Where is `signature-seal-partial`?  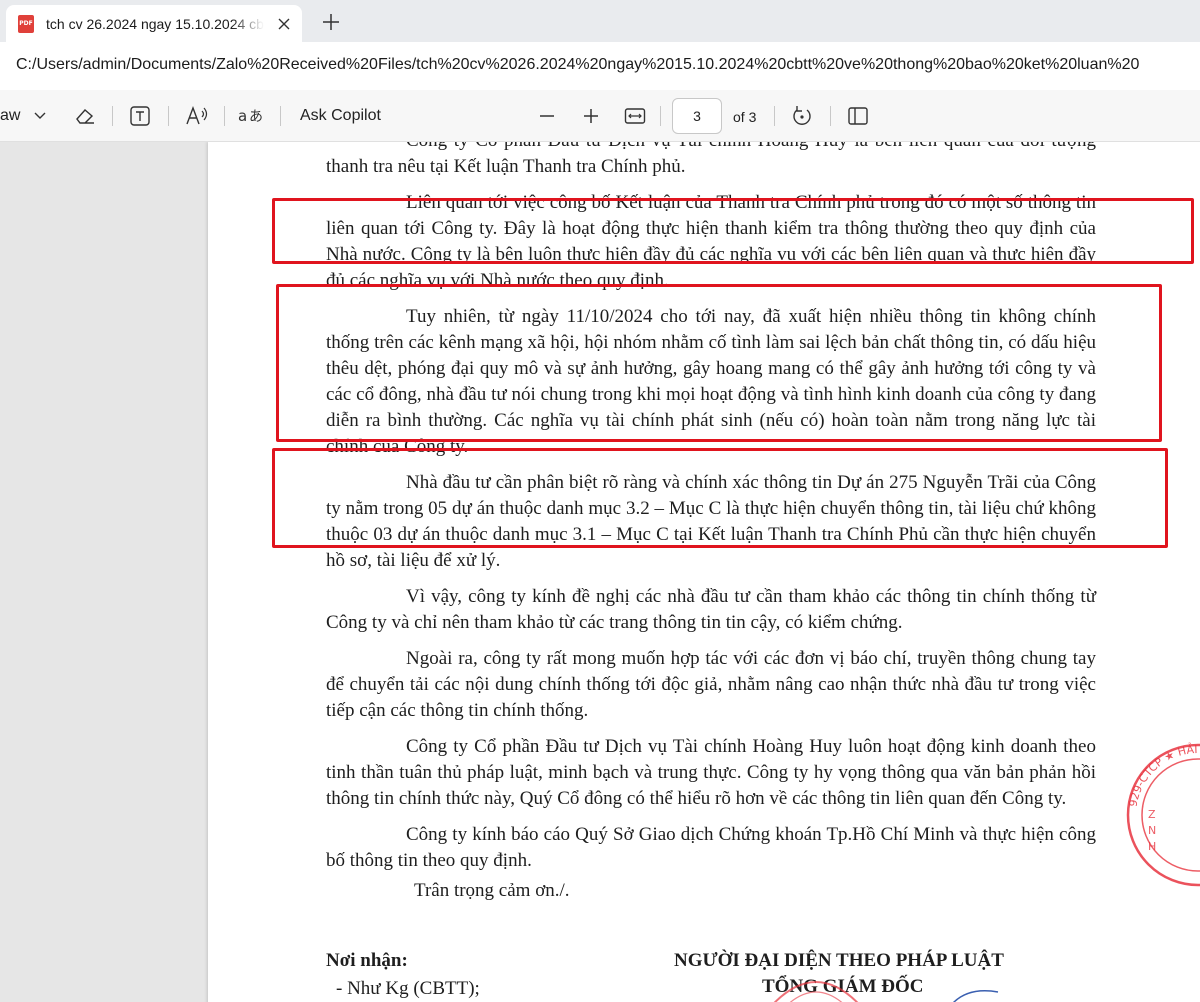
signature-seal-partial is located at coordinates (816, 991).